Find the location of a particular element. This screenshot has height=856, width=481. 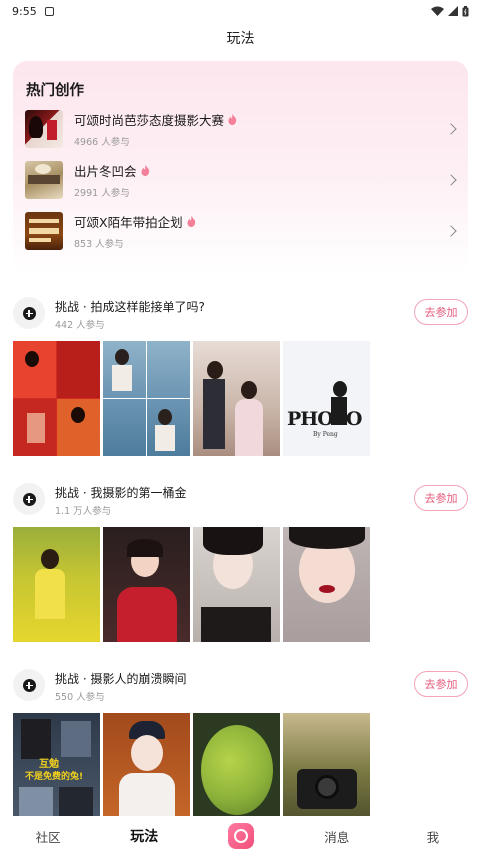

status-icons is located at coordinates (450, 11).